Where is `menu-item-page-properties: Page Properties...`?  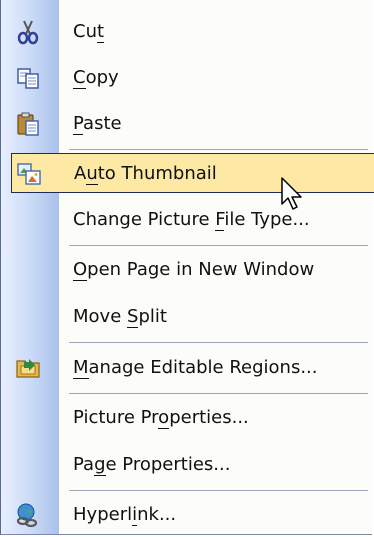
menu-item-page-properties: Page Properties... is located at coordinates (187, 465).